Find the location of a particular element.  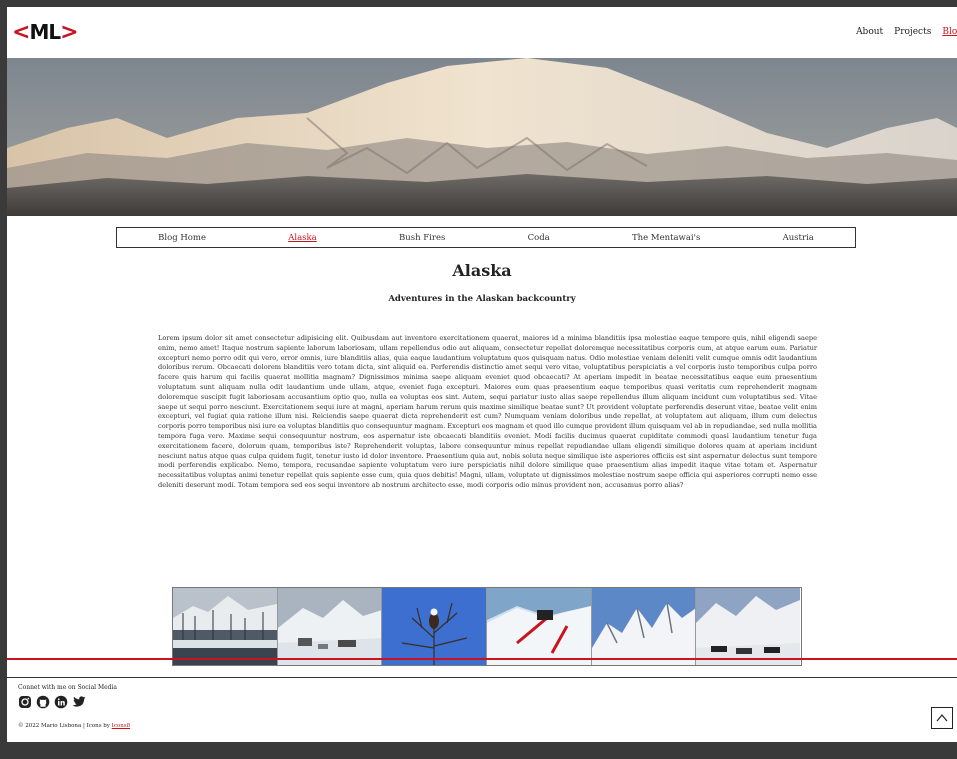

copyright-text: © 2022 Mario Lisbona | Icons by is located at coordinates (65, 726).